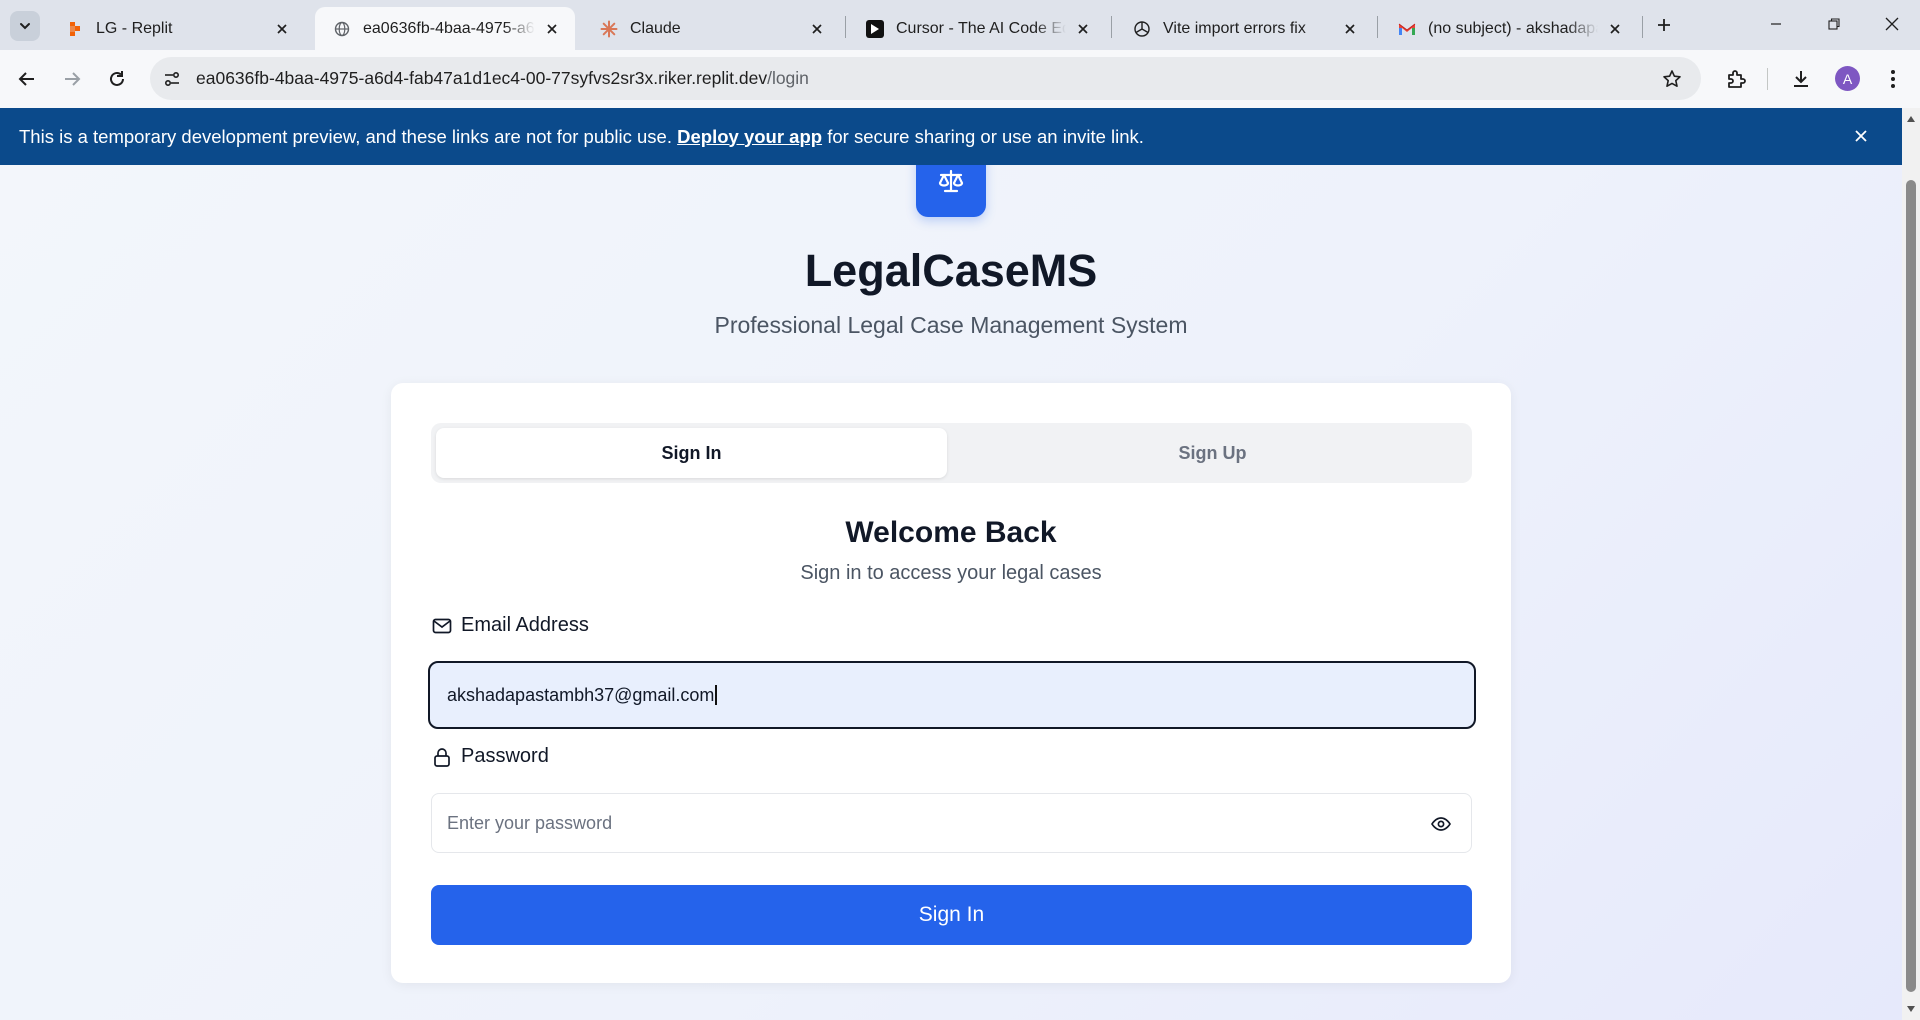  What do you see at coordinates (1672, 79) in the screenshot?
I see `bookmark-star-icon` at bounding box center [1672, 79].